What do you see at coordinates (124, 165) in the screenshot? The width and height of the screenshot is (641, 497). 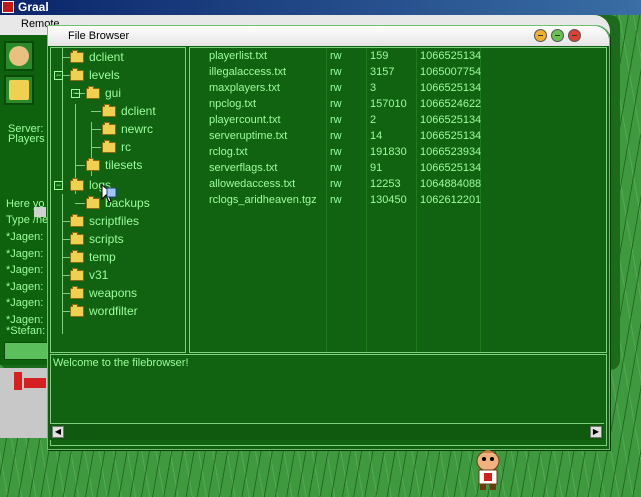 I see `tree-item-label: tilesets` at bounding box center [124, 165].